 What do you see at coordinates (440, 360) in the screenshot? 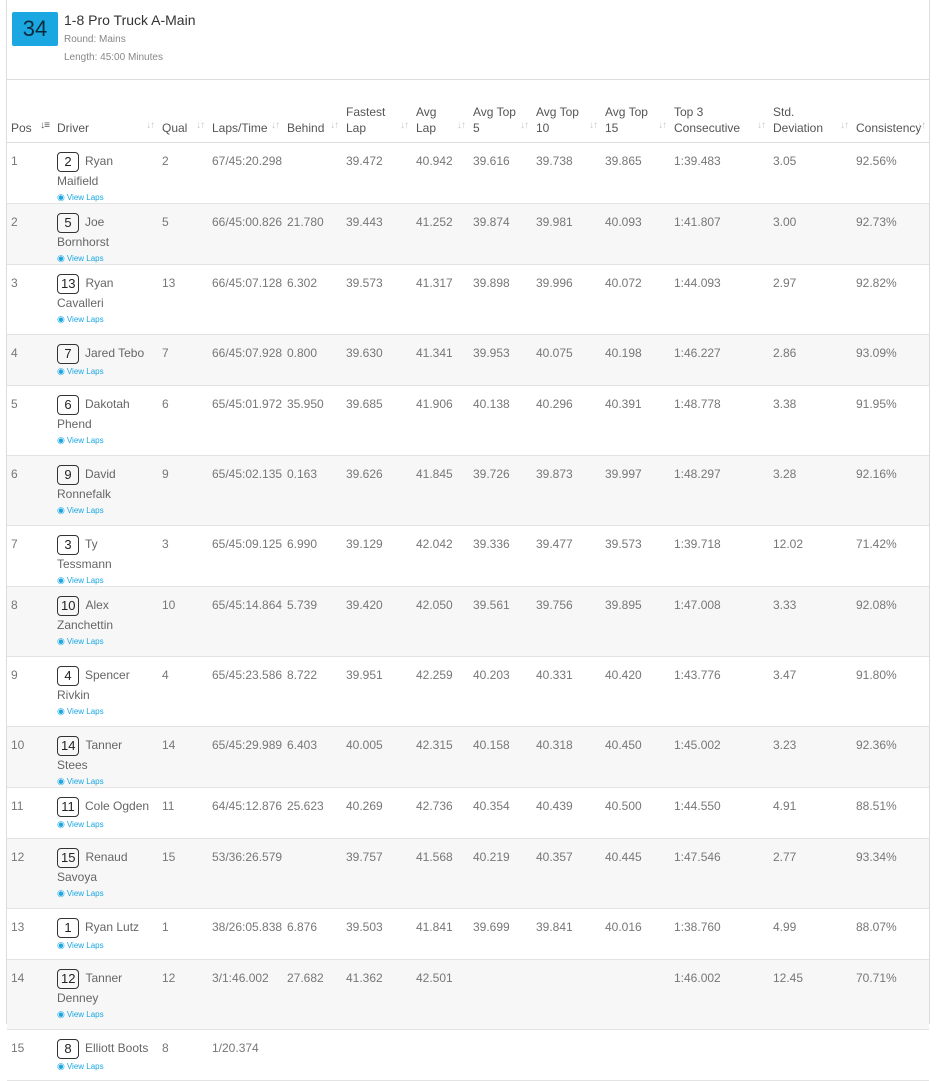
I see `cell-avg-lap: 41.341` at bounding box center [440, 360].